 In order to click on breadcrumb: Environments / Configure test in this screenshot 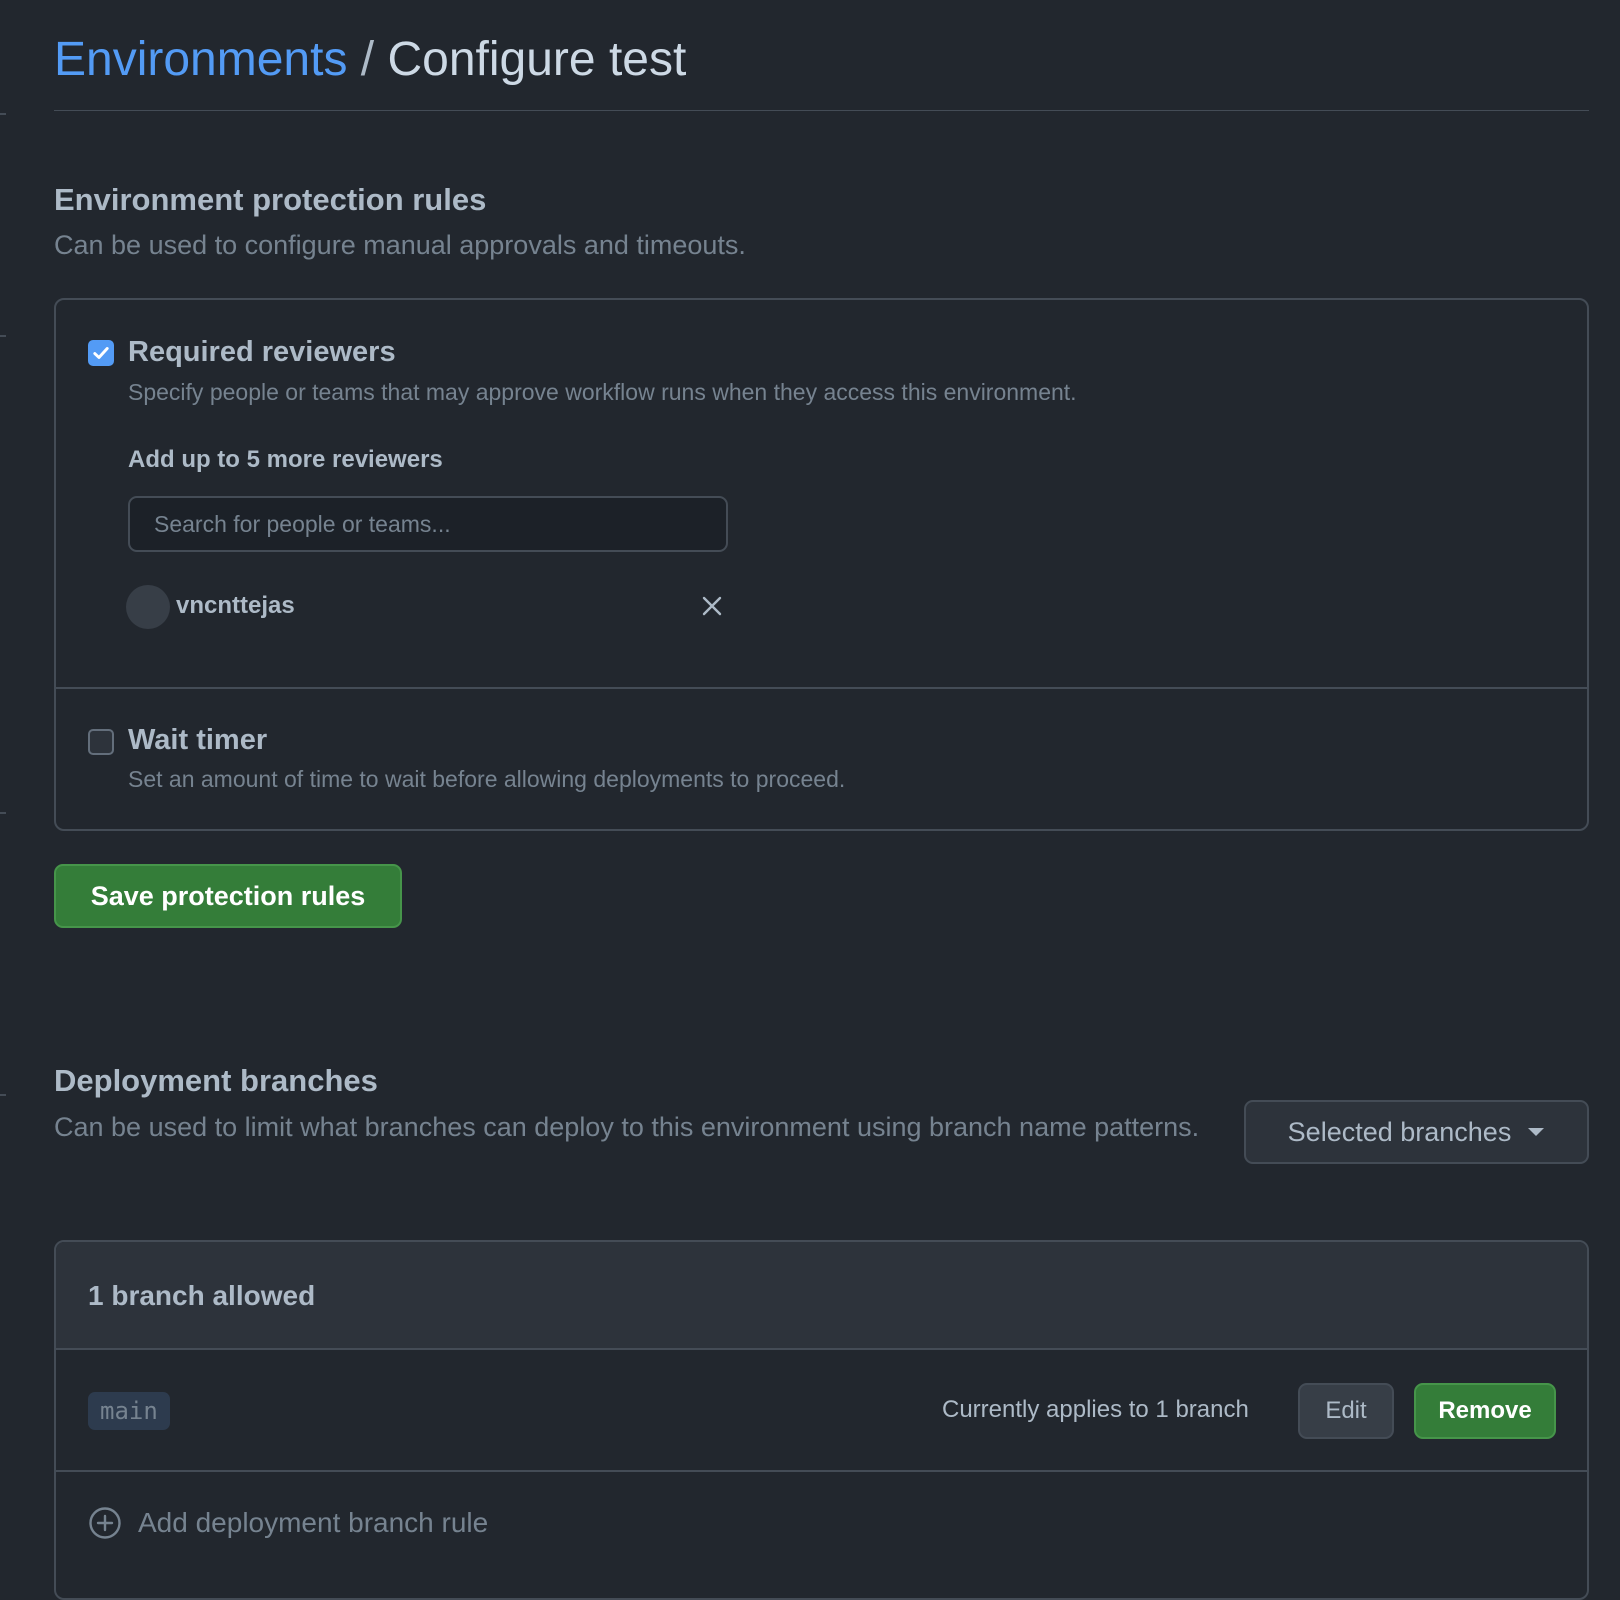, I will do `click(370, 60)`.